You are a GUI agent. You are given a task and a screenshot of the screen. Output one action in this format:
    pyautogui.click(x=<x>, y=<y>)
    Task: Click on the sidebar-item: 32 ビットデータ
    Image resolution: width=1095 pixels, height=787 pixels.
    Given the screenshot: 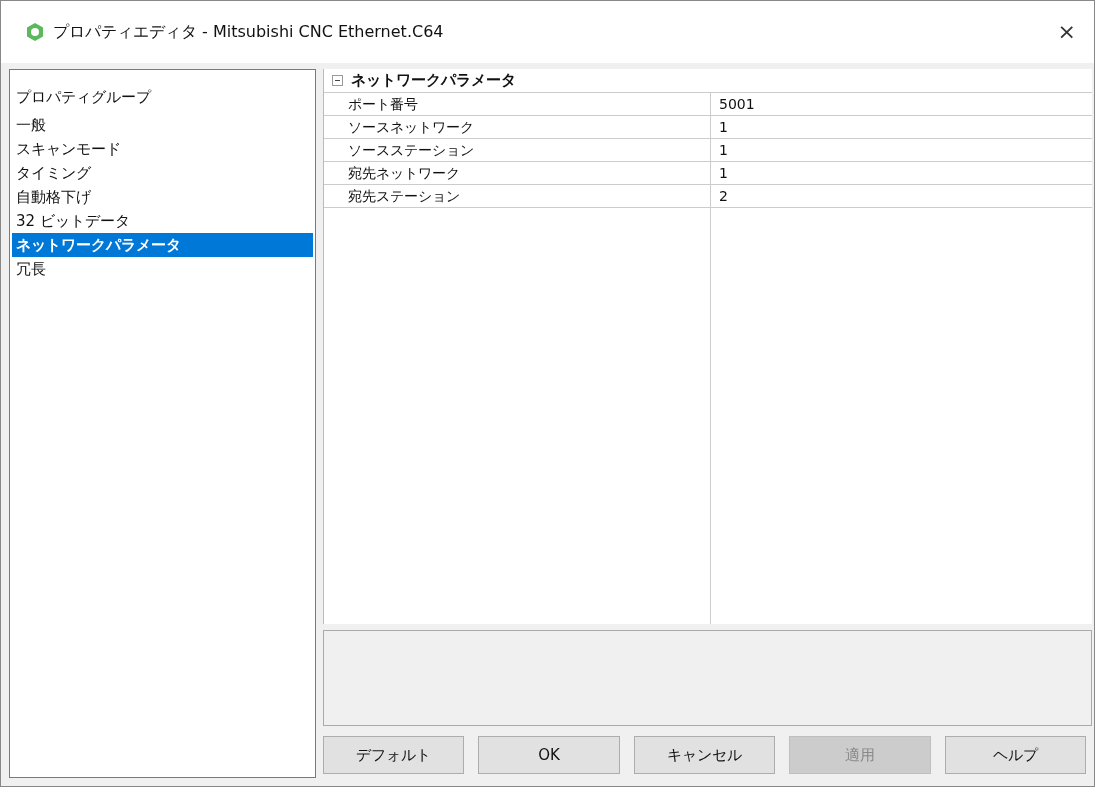 What is the action you would take?
    pyautogui.click(x=162, y=220)
    